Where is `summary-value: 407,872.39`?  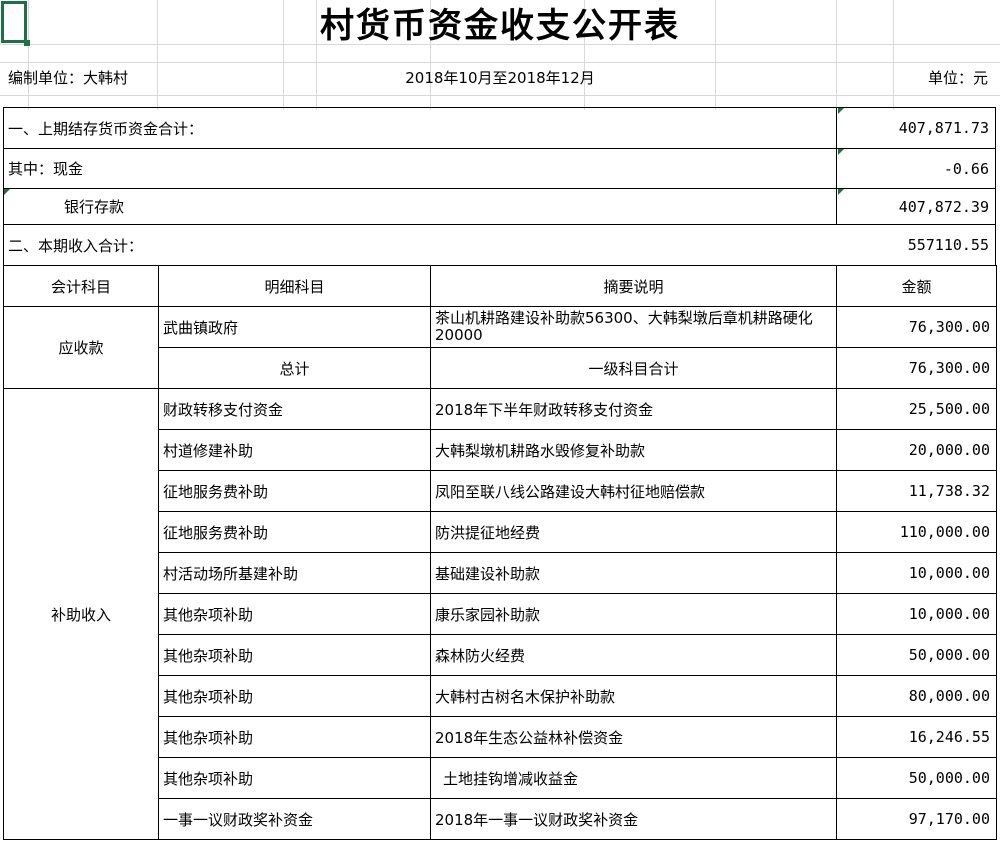
summary-value: 407,872.39 is located at coordinates (943, 206).